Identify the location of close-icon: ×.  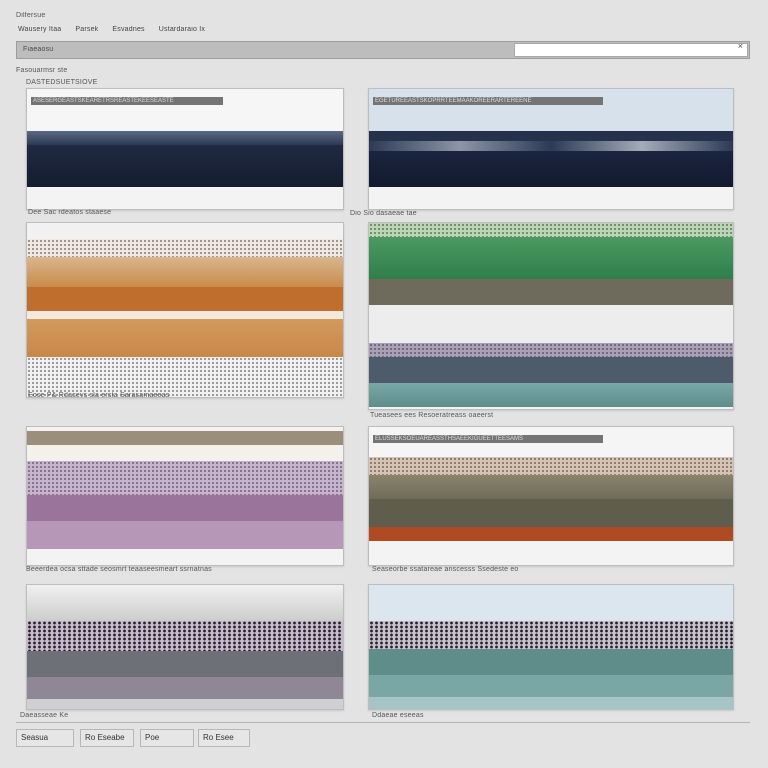
(740, 46).